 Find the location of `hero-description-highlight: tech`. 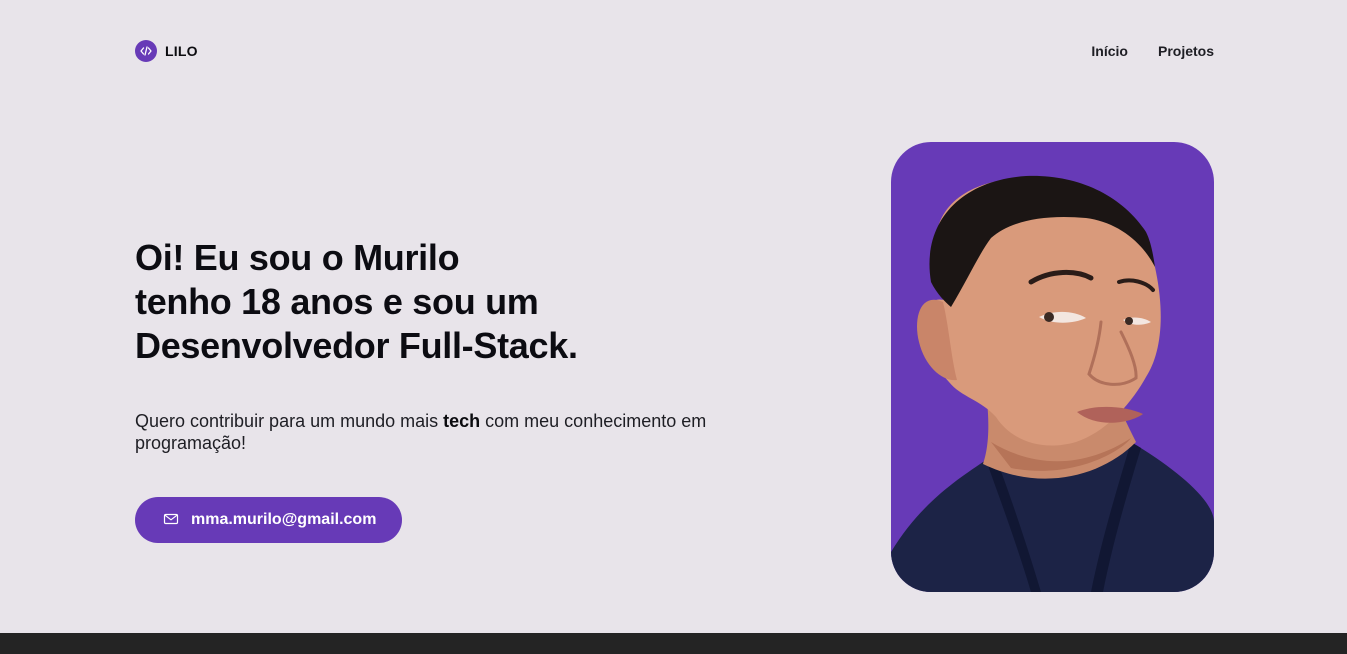

hero-description-highlight: tech is located at coordinates (462, 421).